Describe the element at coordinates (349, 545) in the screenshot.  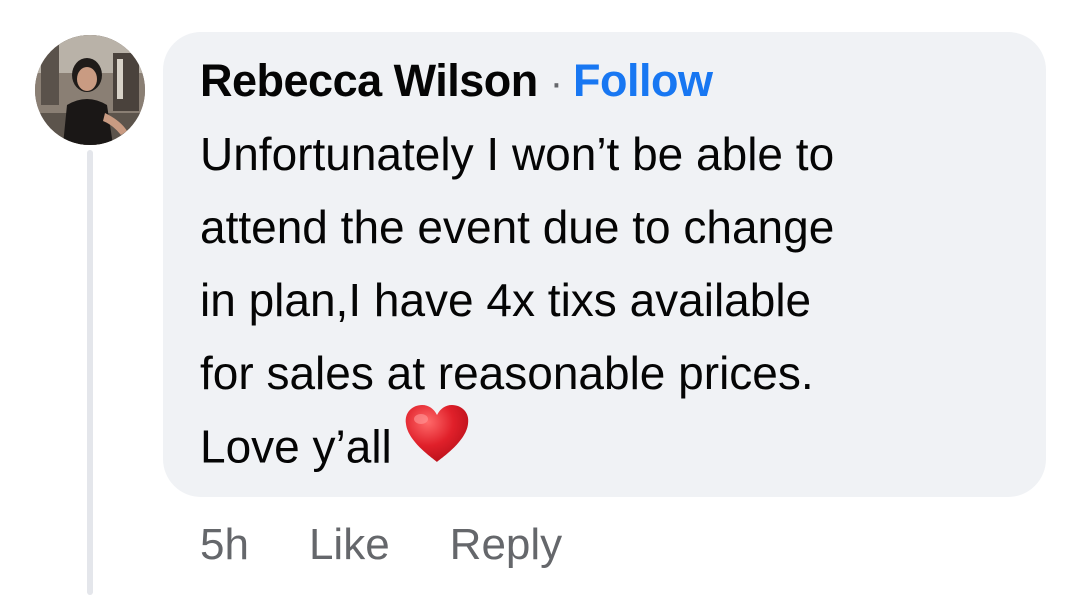
I see `like-button: Like` at that location.